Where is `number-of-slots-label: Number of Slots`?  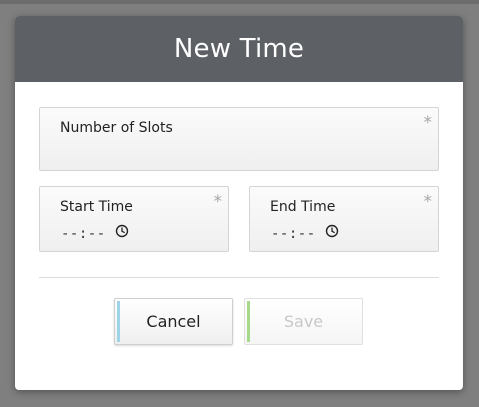
number-of-slots-label: Number of Slots is located at coordinates (116, 128).